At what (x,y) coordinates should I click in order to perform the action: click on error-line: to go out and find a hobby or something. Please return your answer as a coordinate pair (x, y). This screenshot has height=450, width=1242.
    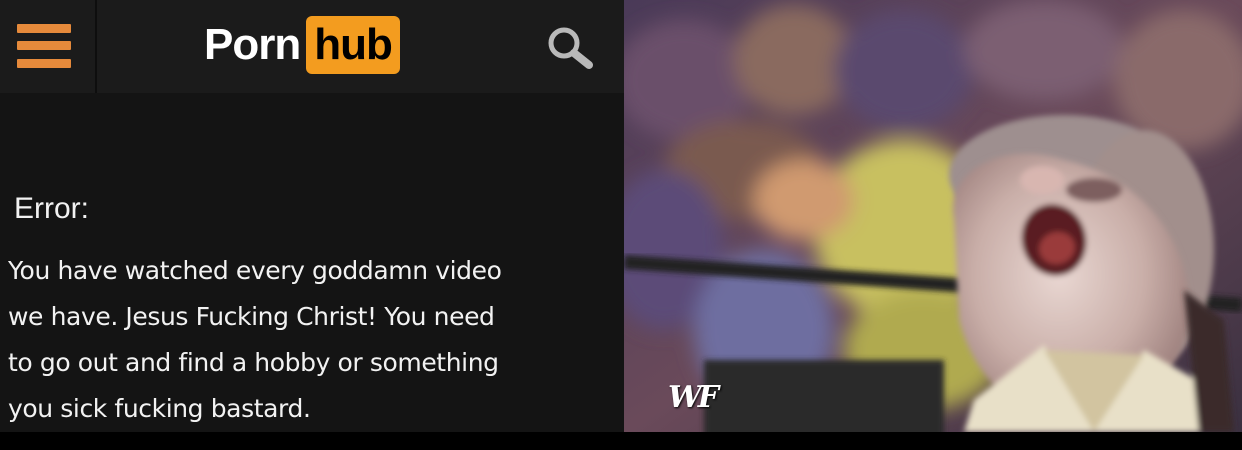
    Looking at the image, I should click on (253, 362).